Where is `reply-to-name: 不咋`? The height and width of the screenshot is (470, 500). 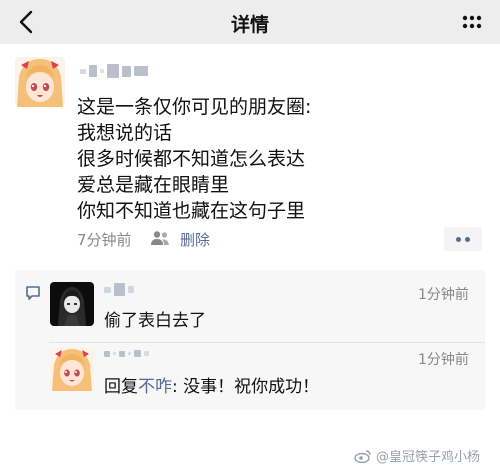
reply-to-name: 不咋 is located at coordinates (155, 387).